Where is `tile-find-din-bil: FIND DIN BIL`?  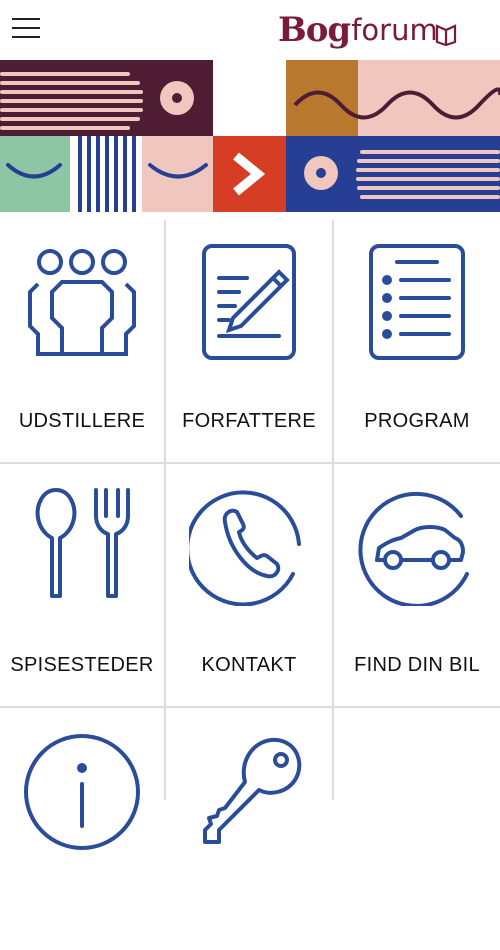 tile-find-din-bil: FIND DIN BIL is located at coordinates (417, 585).